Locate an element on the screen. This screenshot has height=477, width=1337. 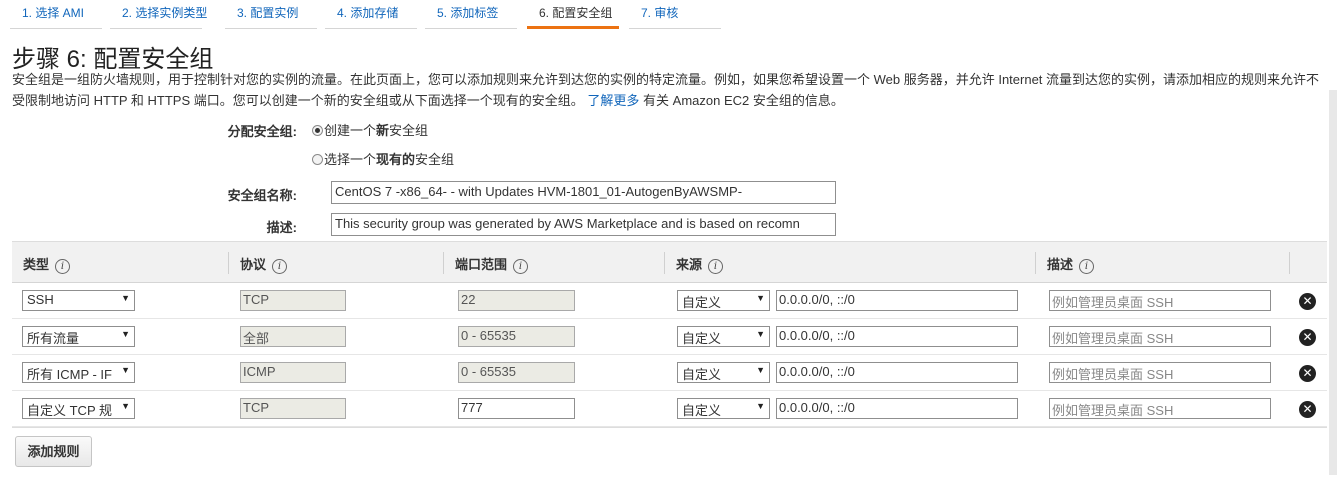
radio-button is located at coordinates (317, 159).